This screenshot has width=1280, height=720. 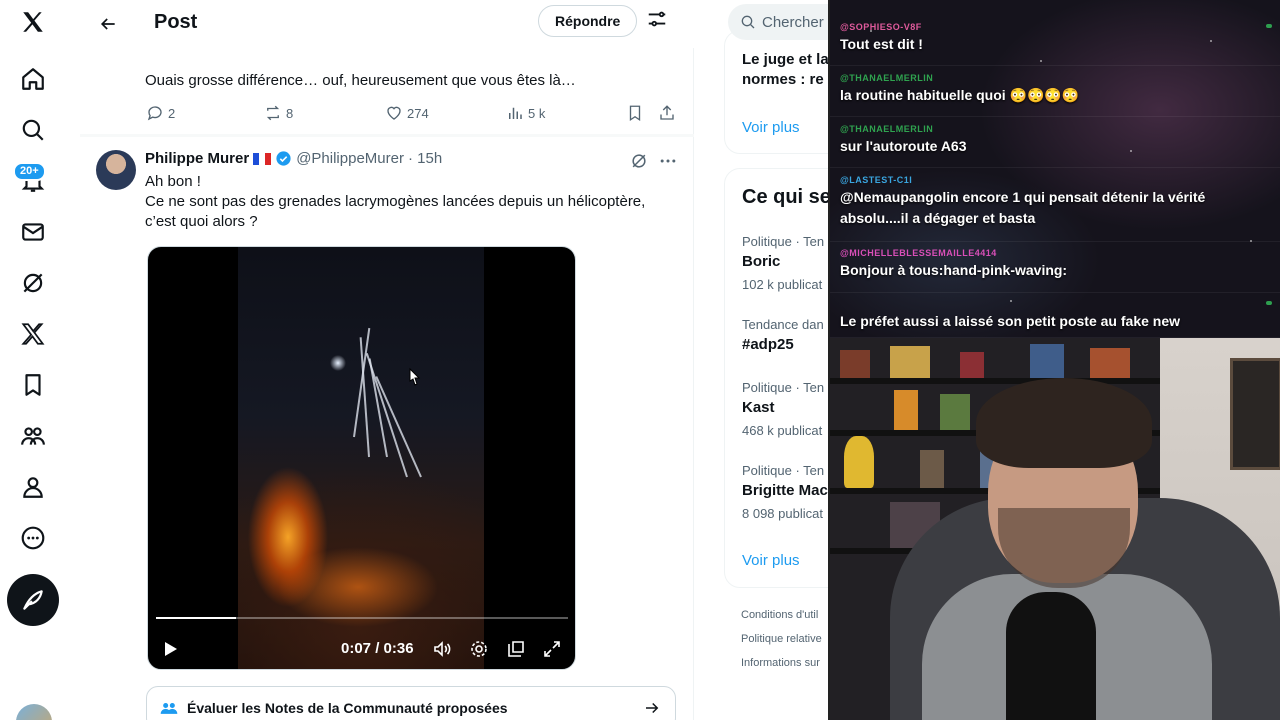 I want to click on repost-action: 8, so click(x=278, y=113).